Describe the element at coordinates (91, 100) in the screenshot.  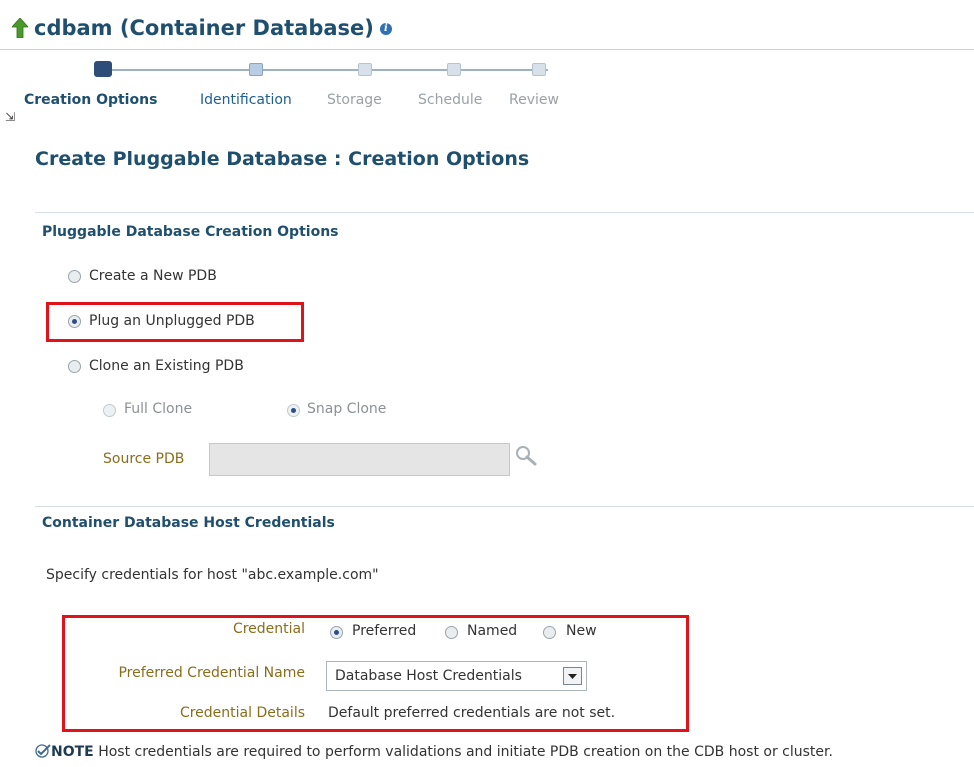
I see `train-step-creation-options: Creation Options` at that location.